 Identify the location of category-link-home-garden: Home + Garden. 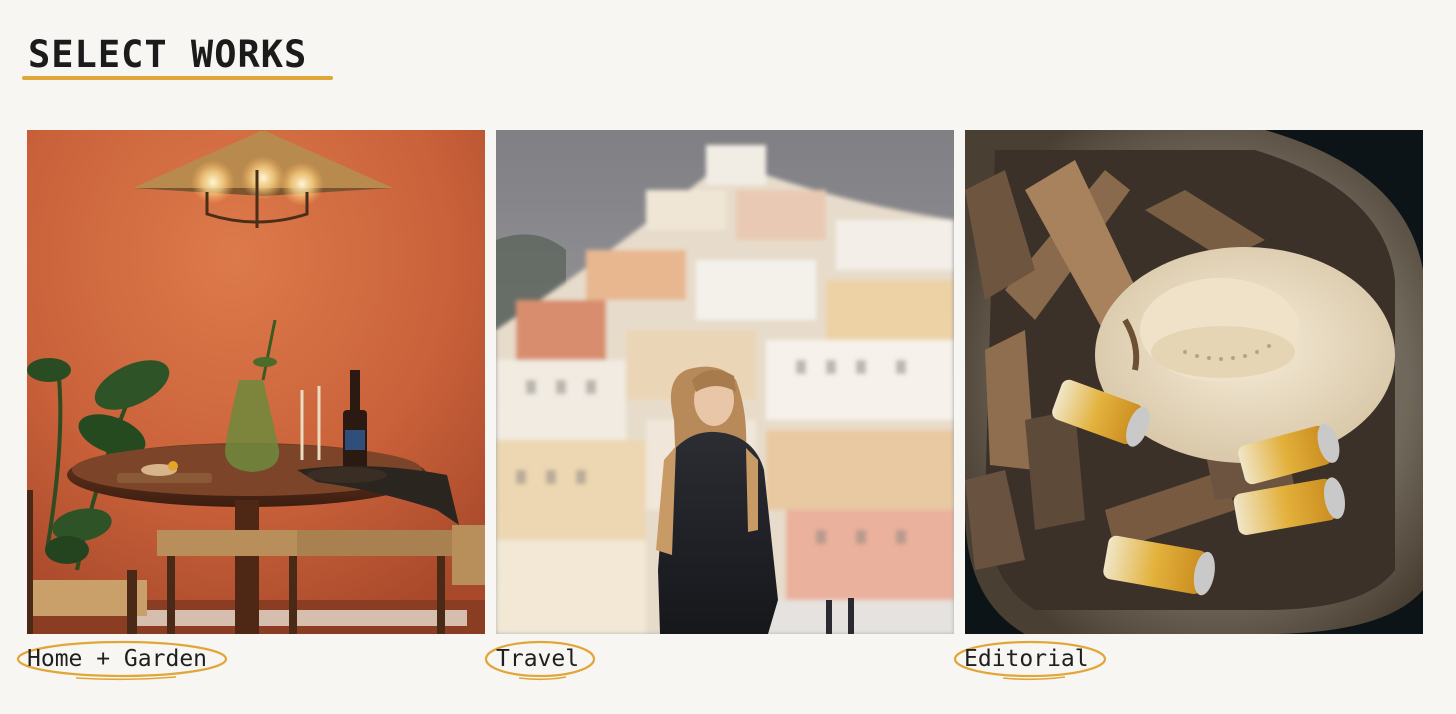
(122, 660).